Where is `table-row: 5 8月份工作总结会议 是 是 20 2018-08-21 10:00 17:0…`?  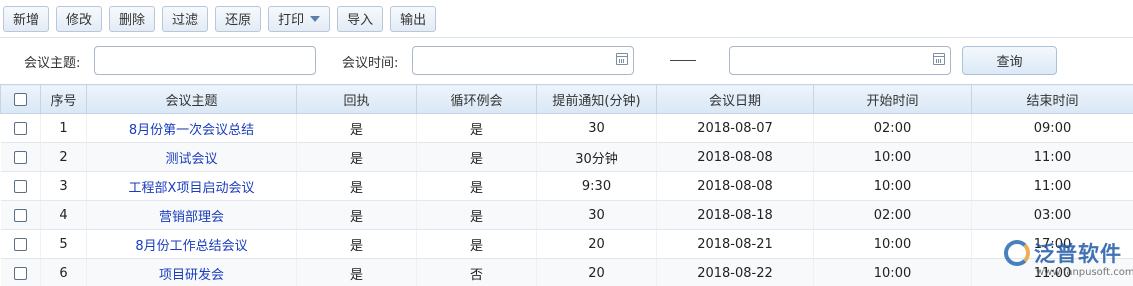
table-row: 5 8月份工作总结会议 是 是 20 2018-08-21 10:00 17:0… is located at coordinates (566, 244).